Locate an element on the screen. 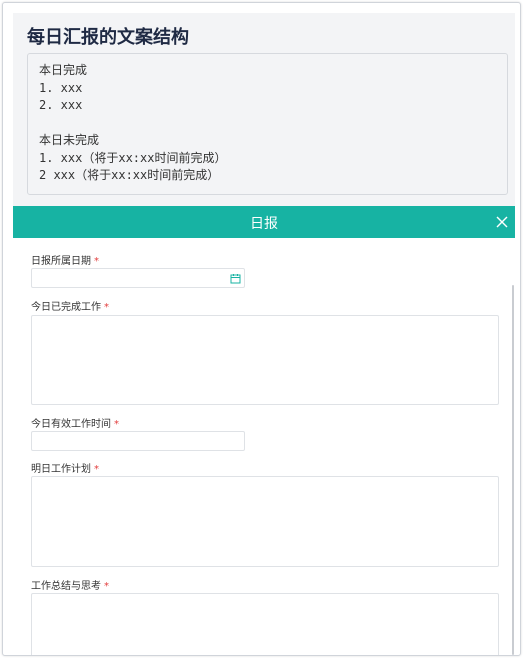 The width and height of the screenshot is (524, 659). summary-label: 工作总结与思考 * is located at coordinates (70, 584).